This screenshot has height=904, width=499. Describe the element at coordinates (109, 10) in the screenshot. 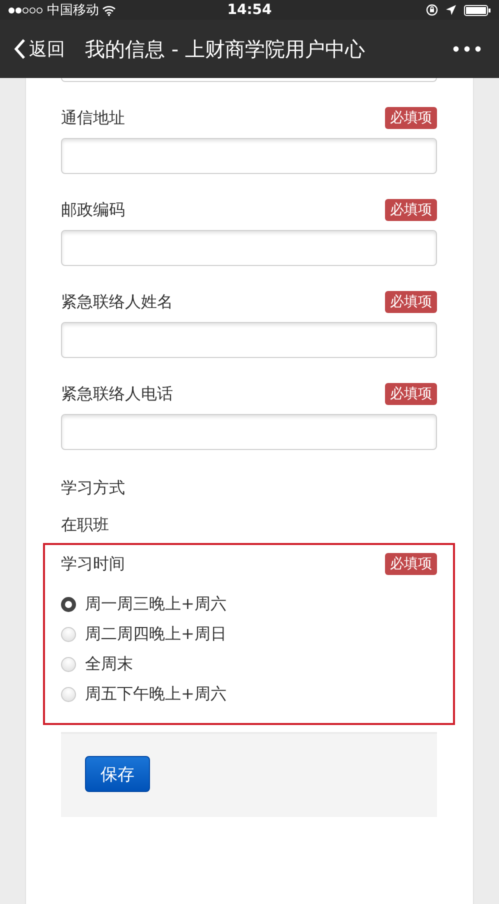

I see `wifi-icon` at that location.